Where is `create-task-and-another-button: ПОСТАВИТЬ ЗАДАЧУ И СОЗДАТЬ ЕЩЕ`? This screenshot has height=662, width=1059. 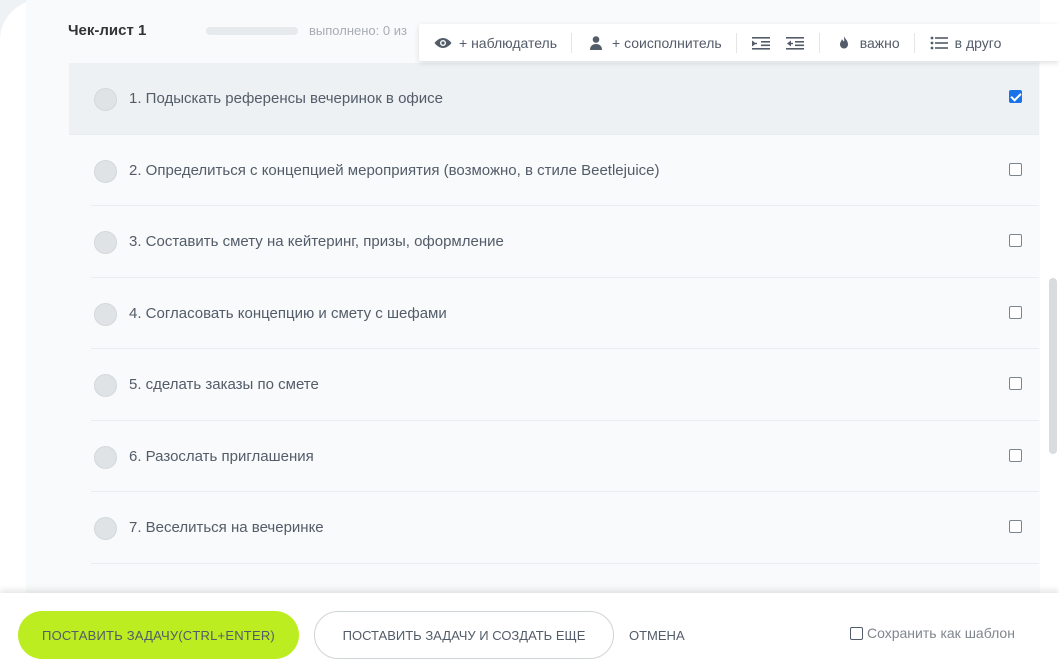
create-task-and-another-button: ПОСТАВИТЬ ЗАДАЧУ И СОЗДАТЬ ЕЩЕ is located at coordinates (464, 635).